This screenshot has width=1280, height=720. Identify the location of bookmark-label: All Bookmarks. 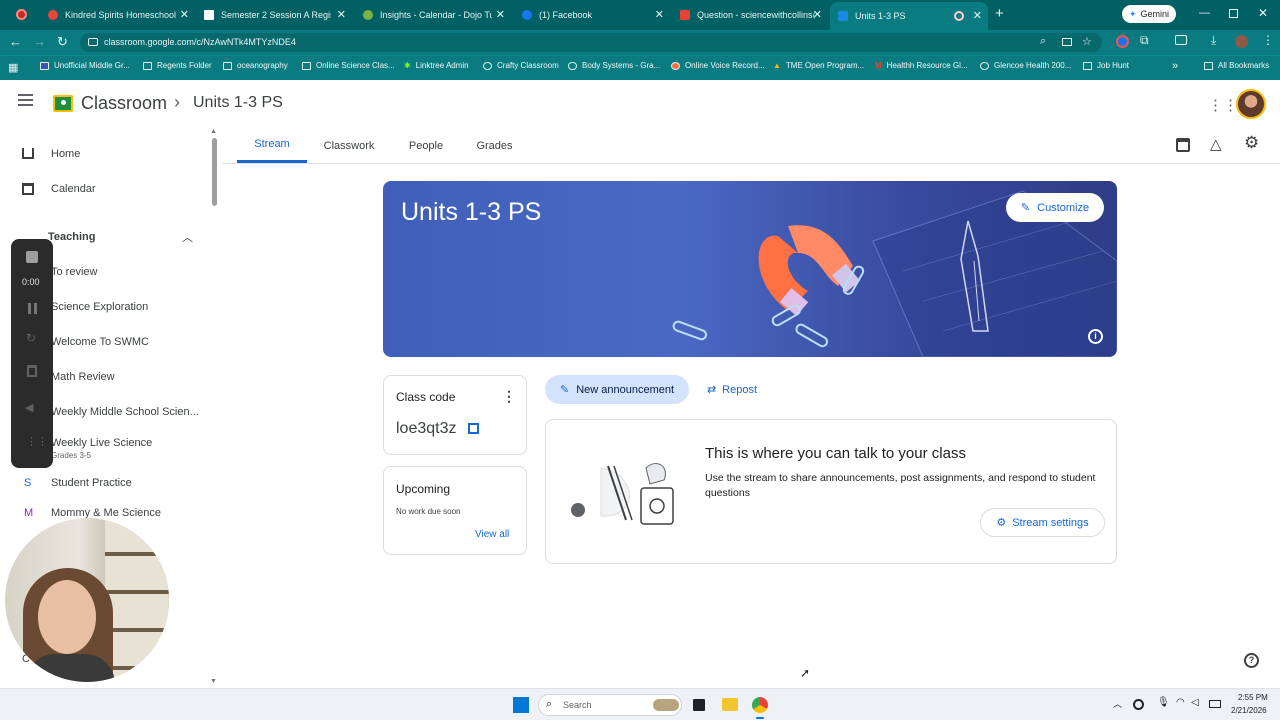
(1244, 65).